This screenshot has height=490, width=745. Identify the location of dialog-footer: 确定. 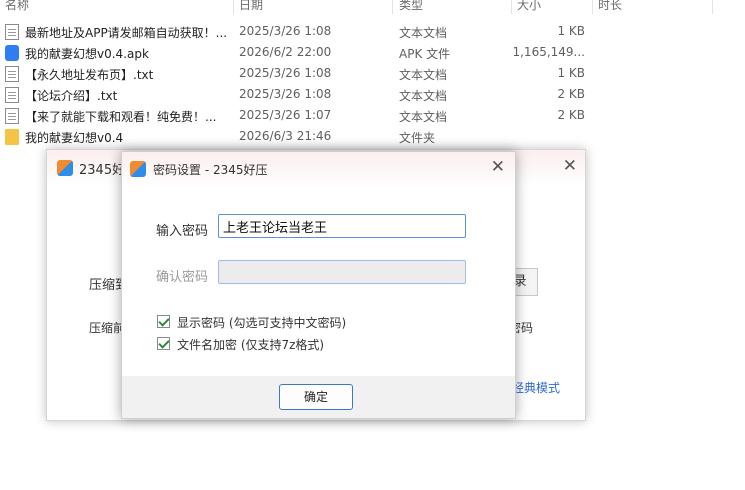
(318, 397).